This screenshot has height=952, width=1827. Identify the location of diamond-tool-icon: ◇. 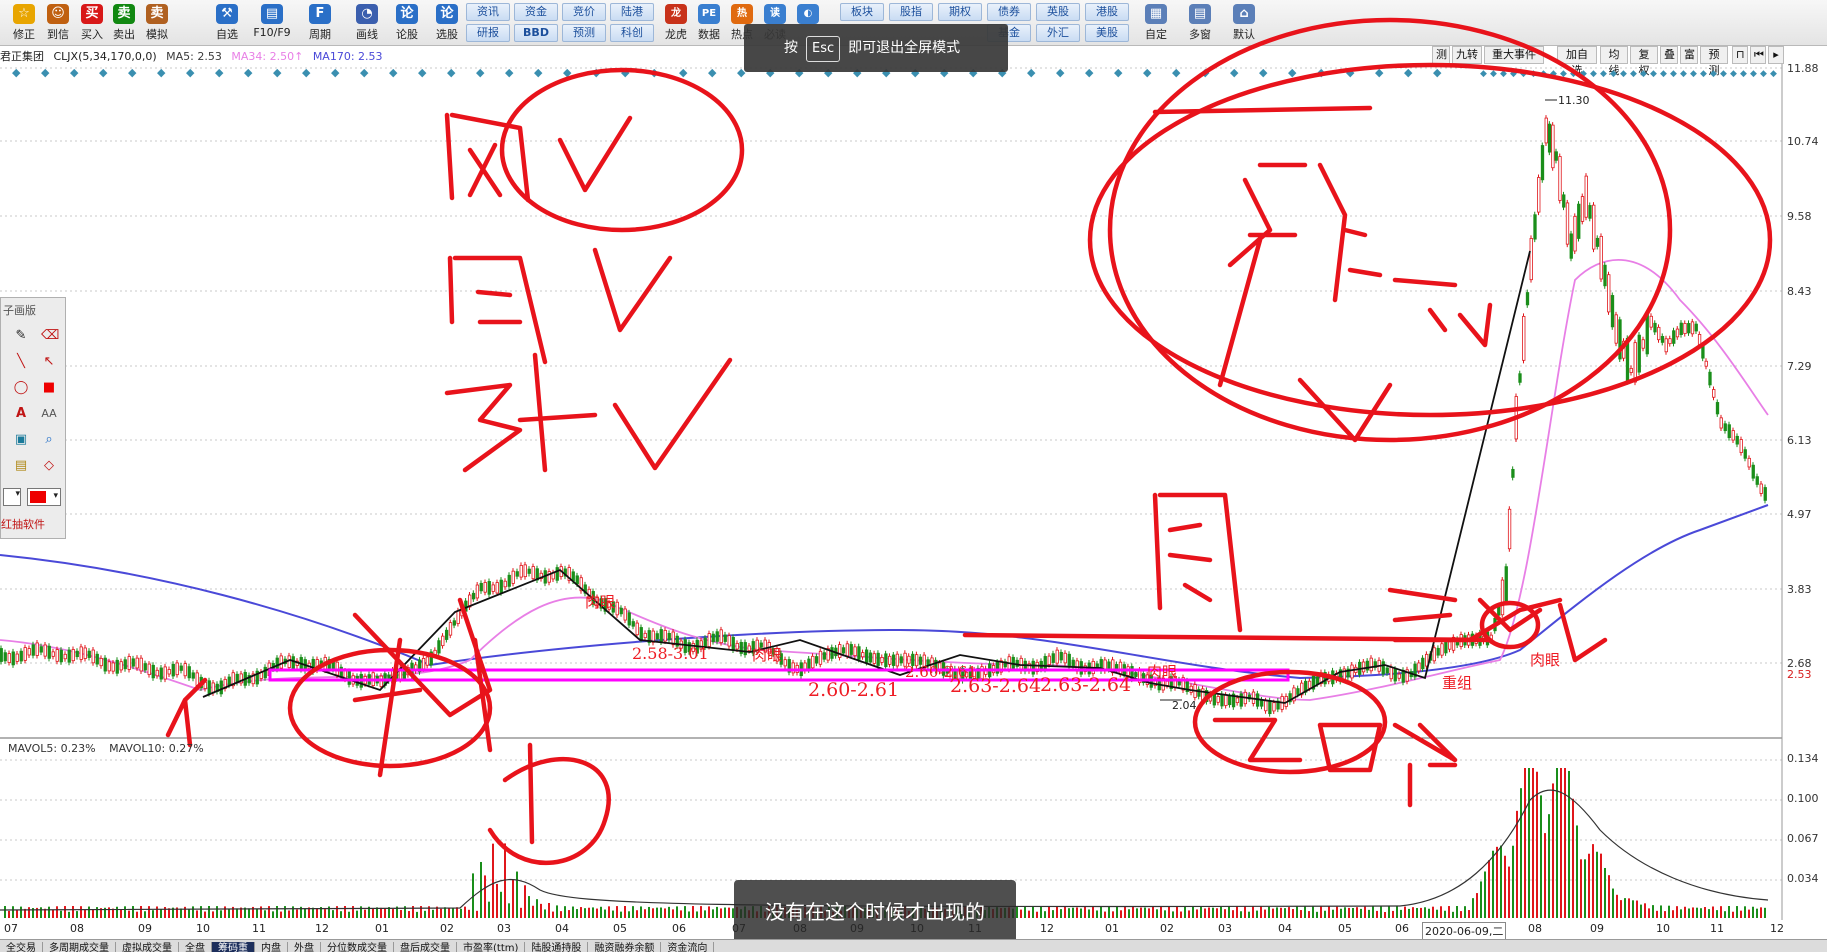
(49, 466).